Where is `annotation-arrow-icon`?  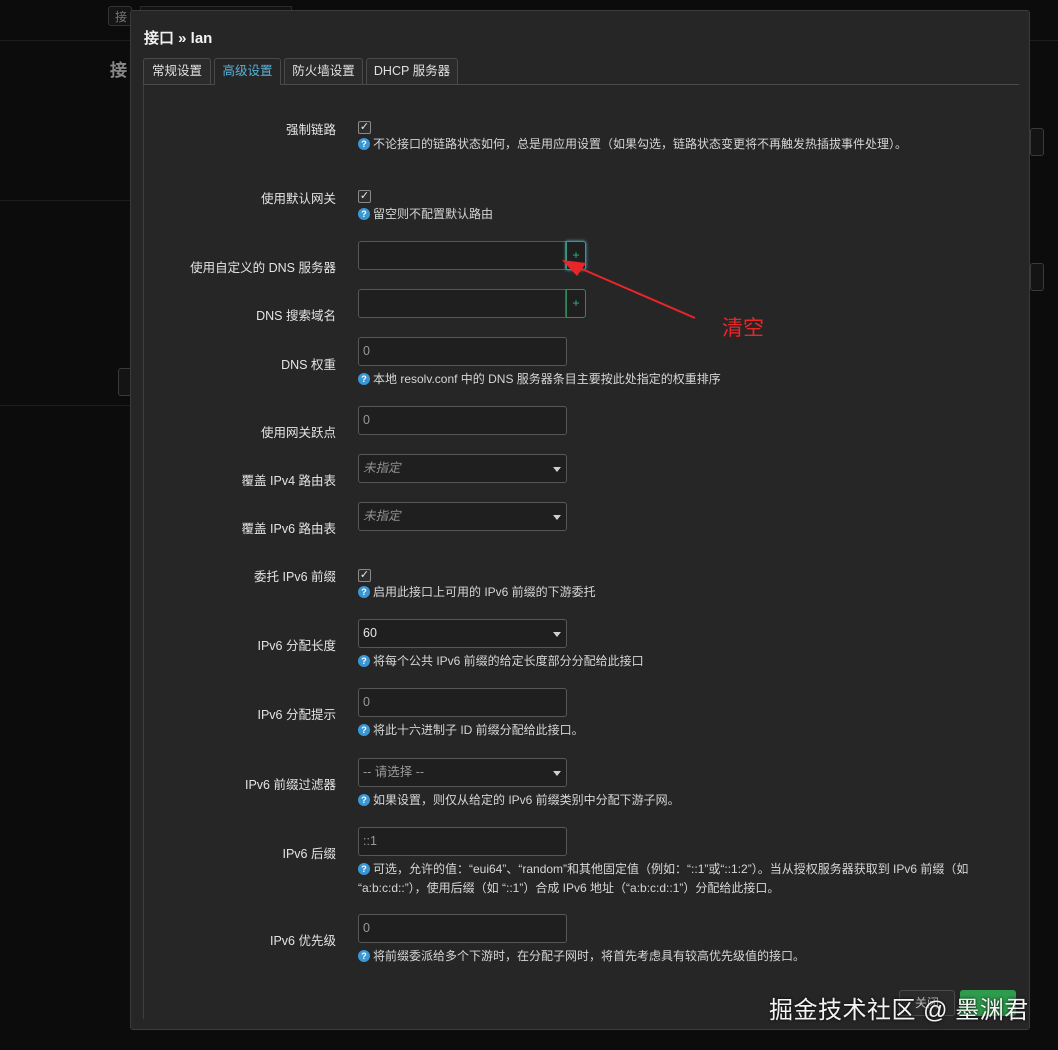
annotation-arrow-icon is located at coordinates (629, 289).